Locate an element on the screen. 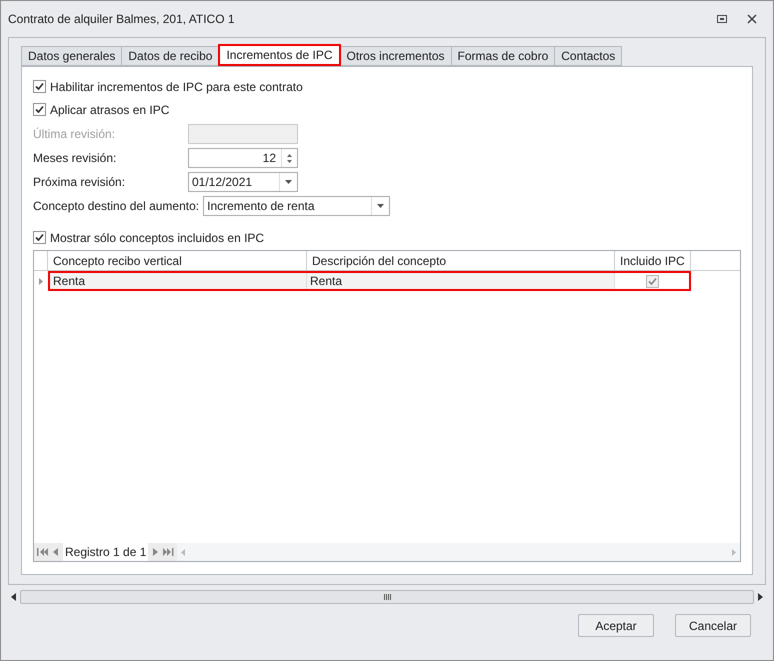 The width and height of the screenshot is (774, 661). next-record-icon is located at coordinates (155, 552).